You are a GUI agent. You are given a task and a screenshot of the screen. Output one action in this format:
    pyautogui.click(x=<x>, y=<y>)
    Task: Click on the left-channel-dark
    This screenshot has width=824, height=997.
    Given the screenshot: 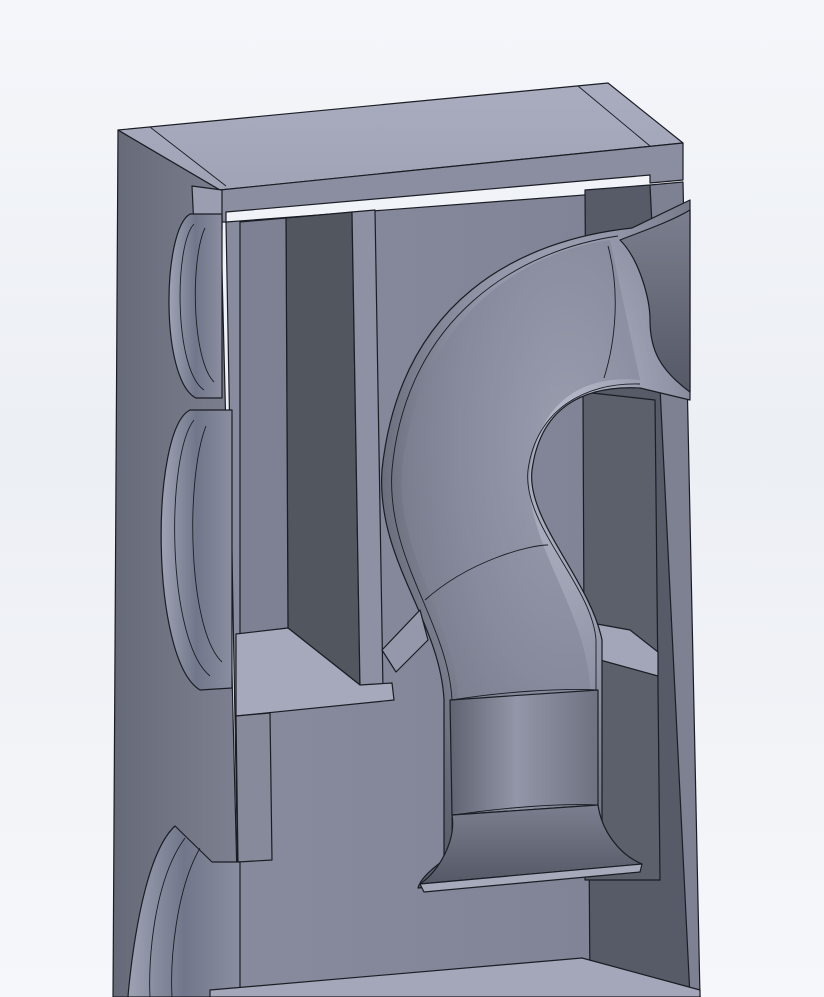 What is the action you would take?
    pyautogui.click(x=323, y=448)
    